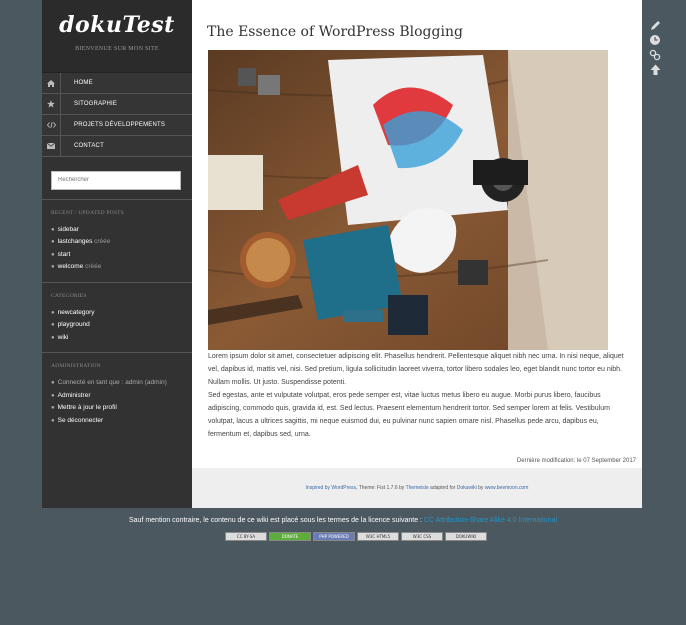 The height and width of the screenshot is (625, 686). I want to click on menu-item-projets: PROJETS DÉVELOPPEMENTS, so click(117, 125).